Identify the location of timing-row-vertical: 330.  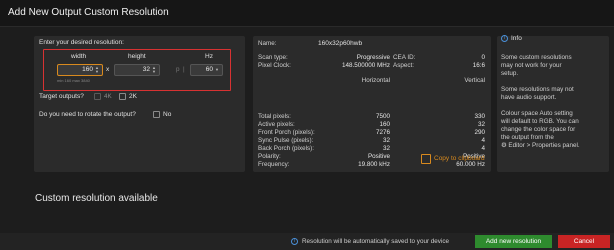
(479, 116).